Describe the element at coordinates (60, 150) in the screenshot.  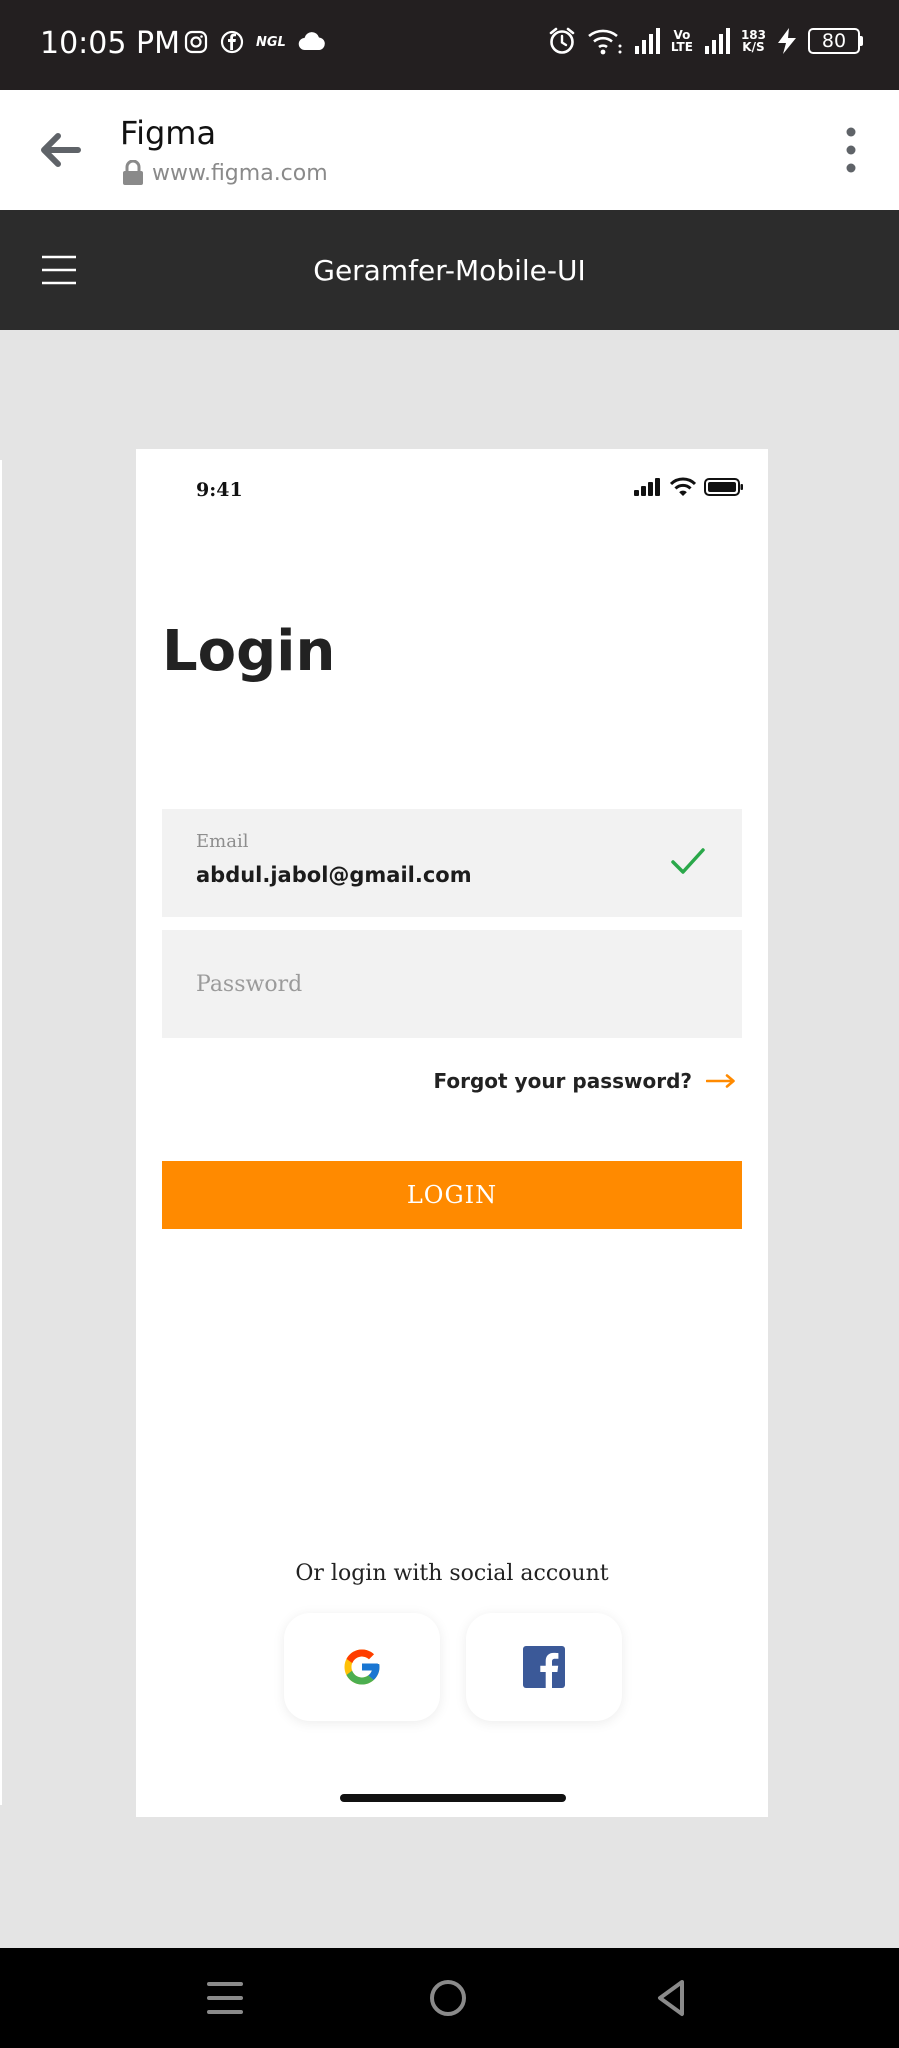
I see `back-arrow-icon` at that location.